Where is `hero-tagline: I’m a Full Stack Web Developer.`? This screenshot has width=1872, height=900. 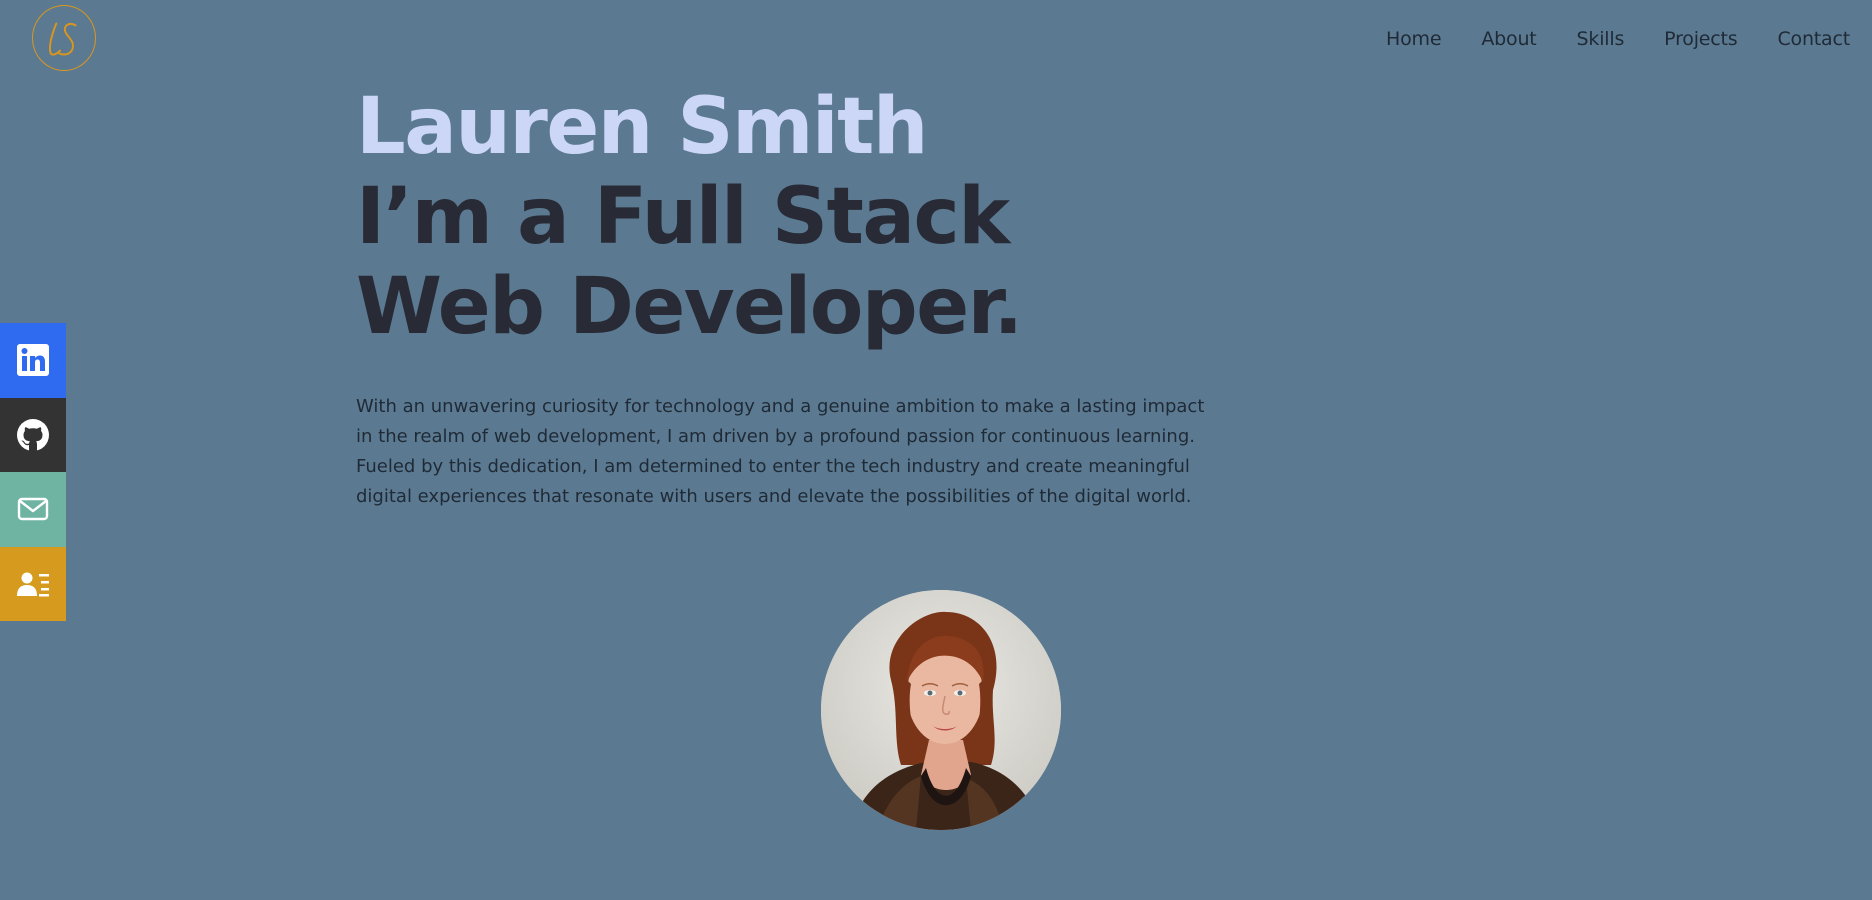
hero-tagline: I’m a Full Stack Web Developer. is located at coordinates (689, 262).